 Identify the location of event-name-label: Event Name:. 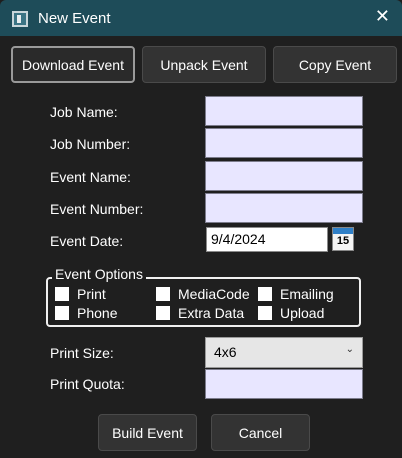
(90, 177).